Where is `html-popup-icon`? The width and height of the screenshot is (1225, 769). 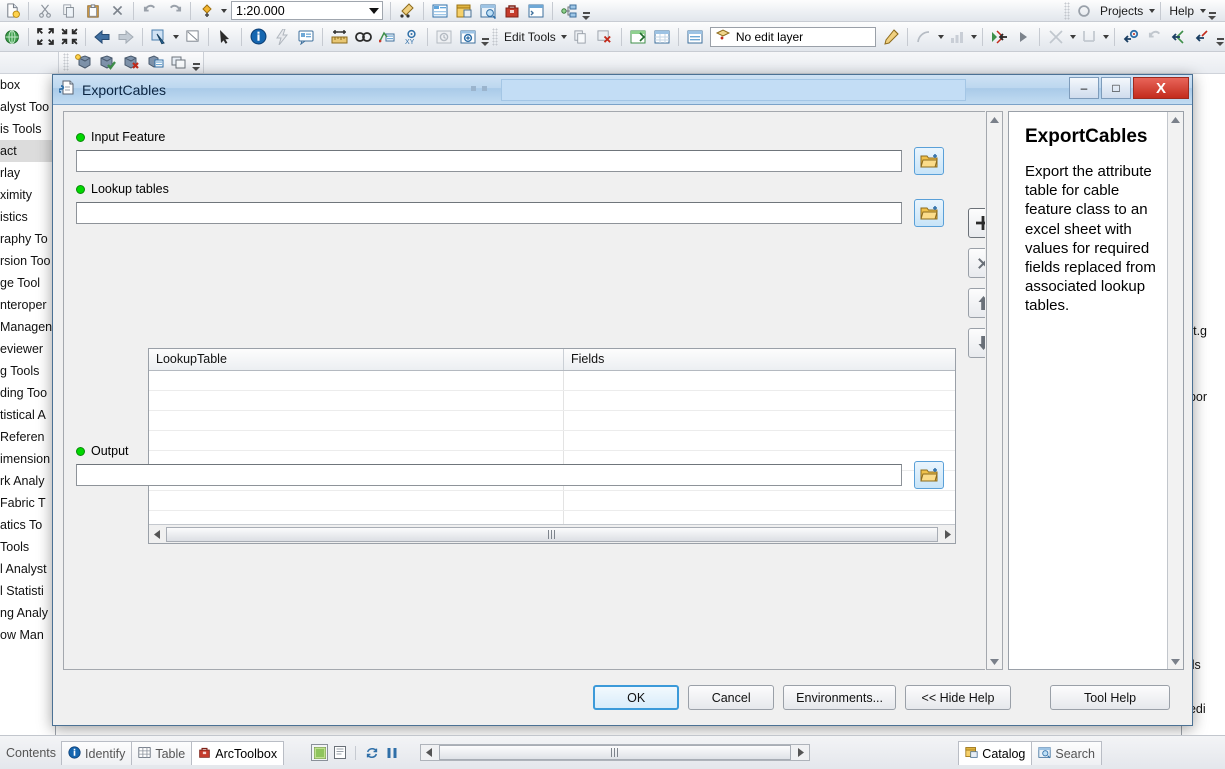 html-popup-icon is located at coordinates (306, 37).